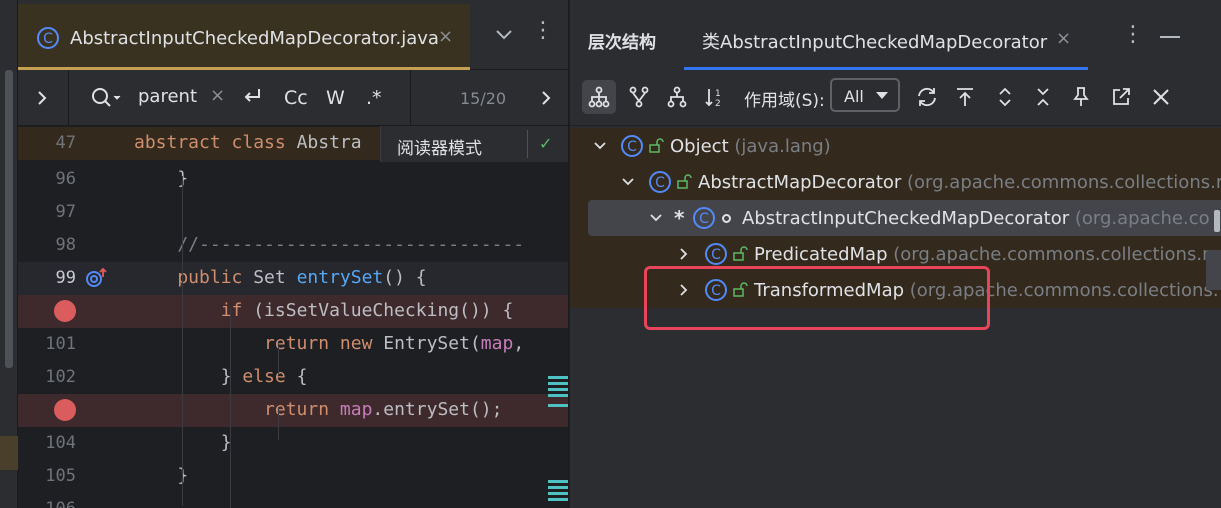 The height and width of the screenshot is (508, 1221). Describe the element at coordinates (47, 344) in the screenshot. I see `line-number: 101` at that location.